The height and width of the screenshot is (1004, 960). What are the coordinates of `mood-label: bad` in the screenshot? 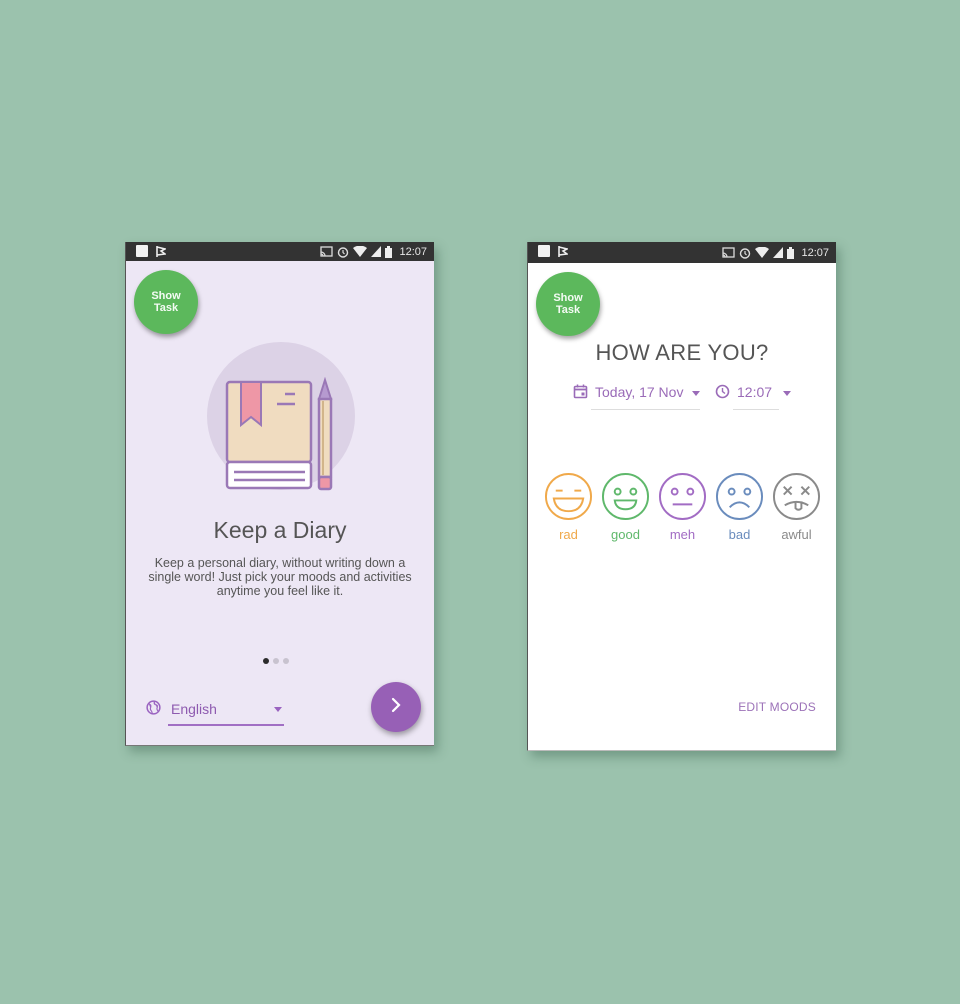 It's located at (739, 534).